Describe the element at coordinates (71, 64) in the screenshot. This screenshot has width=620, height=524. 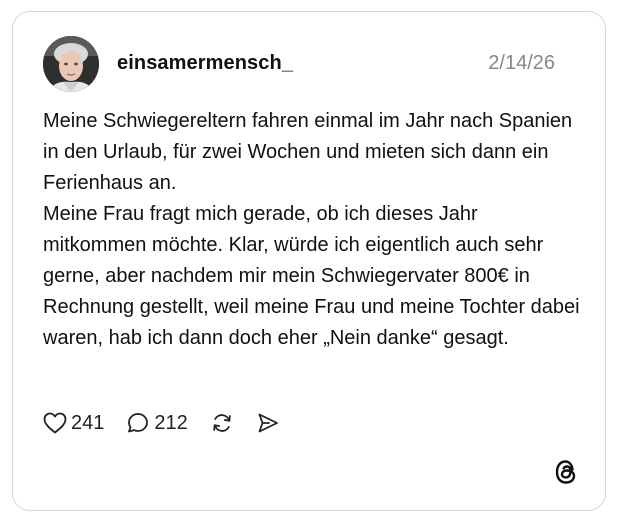
I see `avatar` at that location.